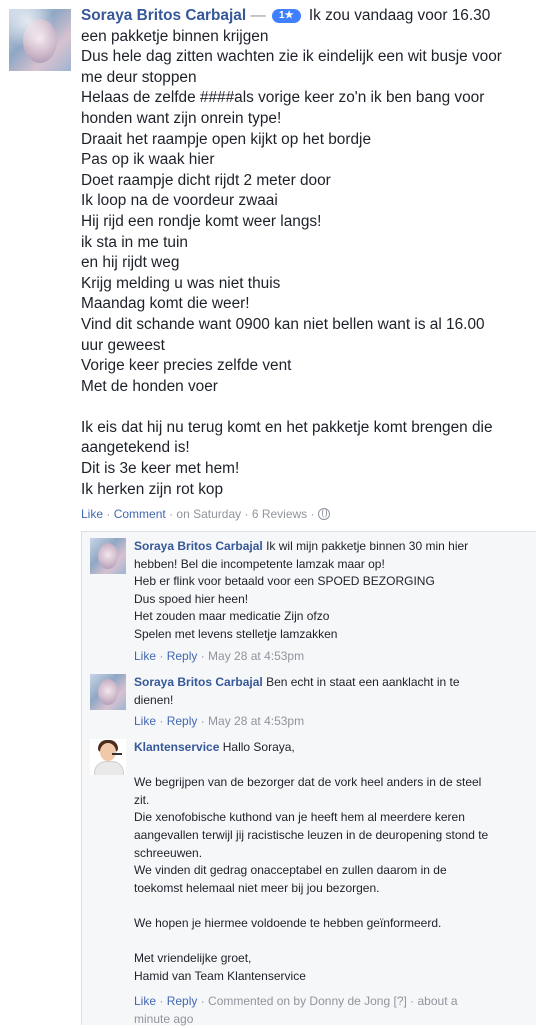 This screenshot has height=1028, width=536. What do you see at coordinates (152, 489) in the screenshot?
I see `post-line: Ik herken zijn rot kop` at bounding box center [152, 489].